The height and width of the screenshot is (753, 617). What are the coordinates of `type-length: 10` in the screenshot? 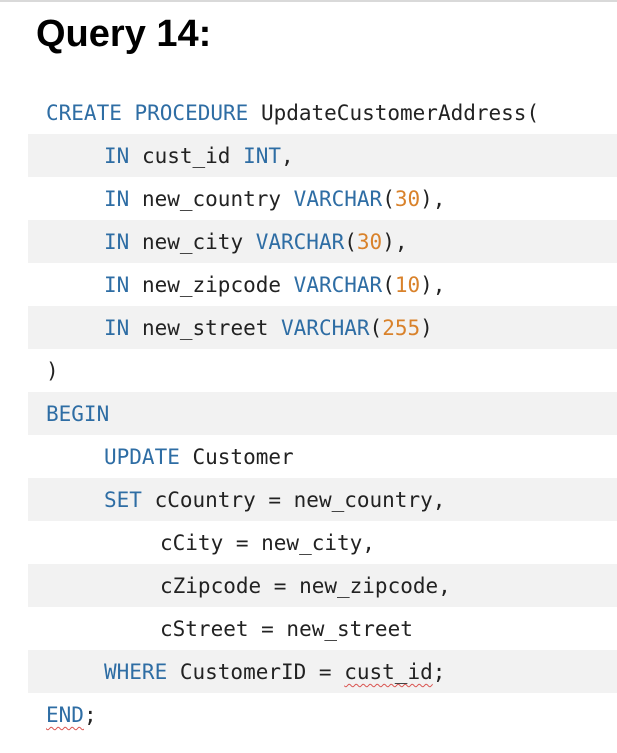 It's located at (407, 285).